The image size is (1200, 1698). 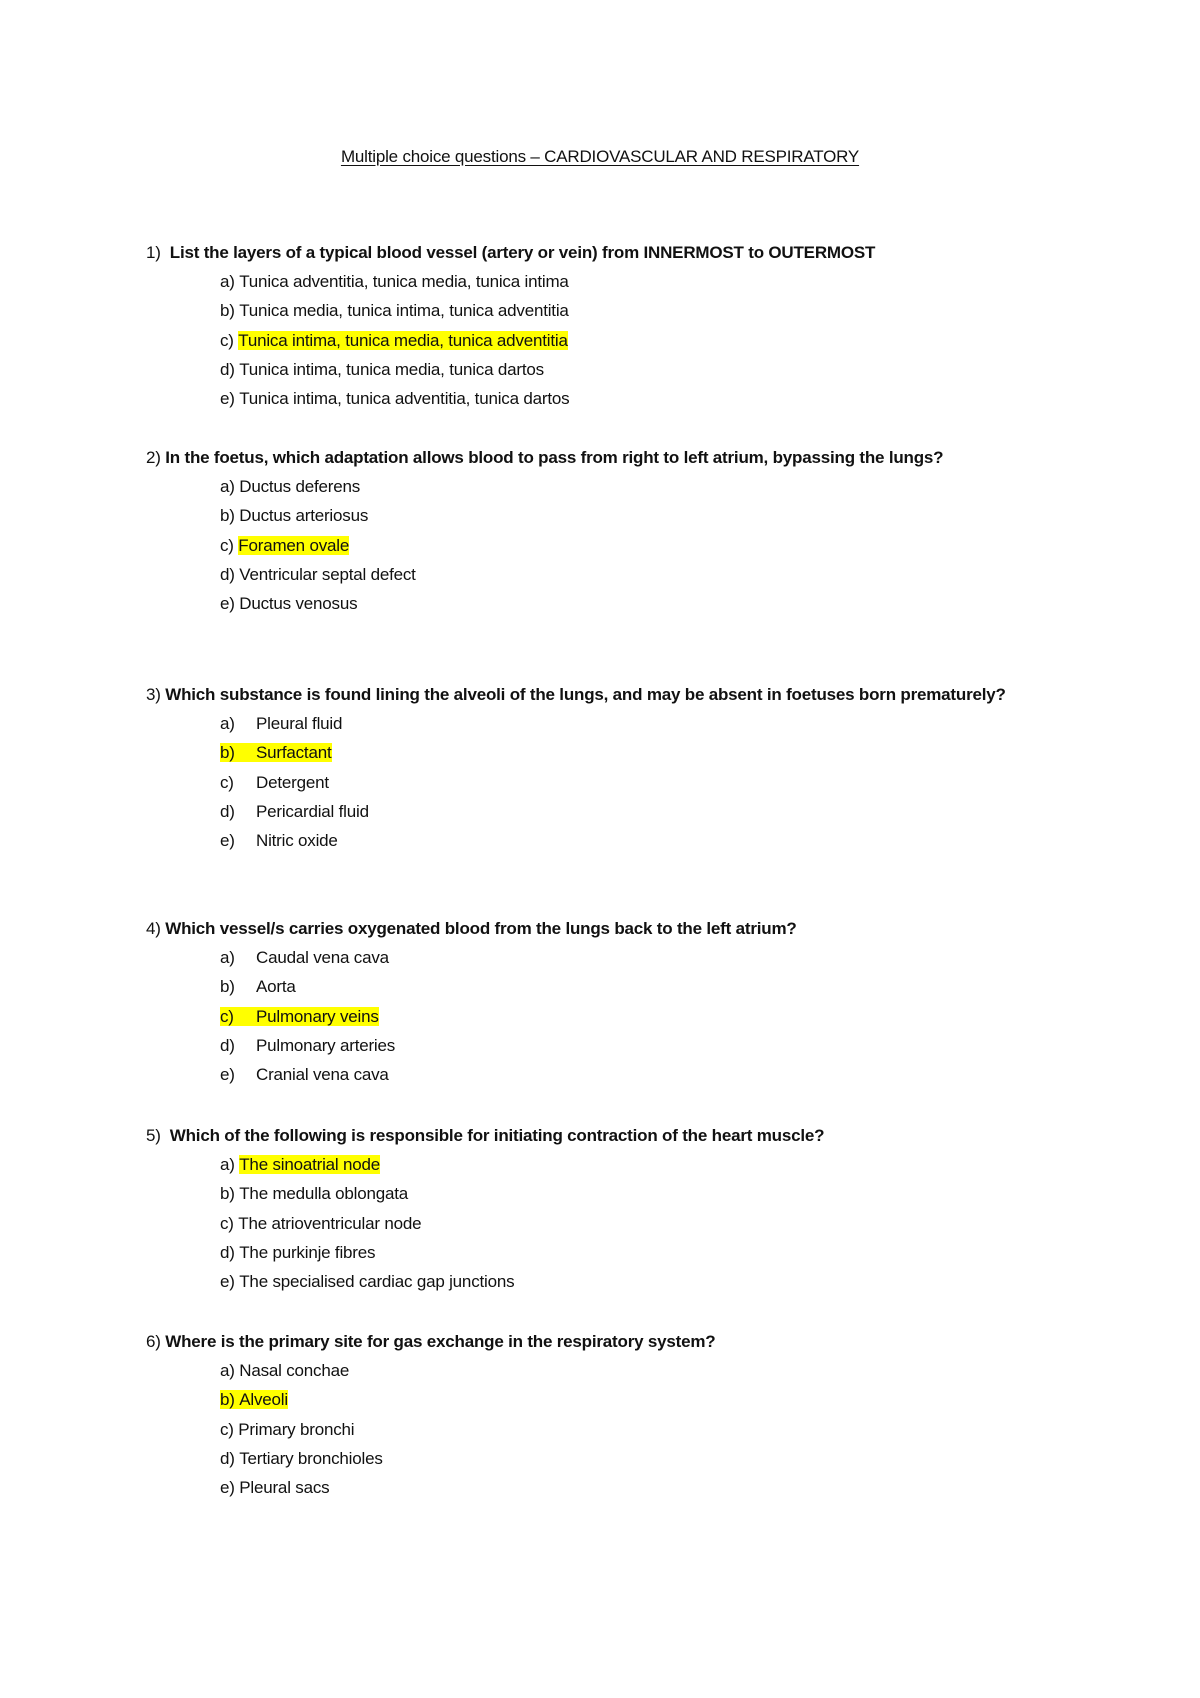 What do you see at coordinates (327, 574) in the screenshot?
I see `option-text: Ventricular septal defect` at bounding box center [327, 574].